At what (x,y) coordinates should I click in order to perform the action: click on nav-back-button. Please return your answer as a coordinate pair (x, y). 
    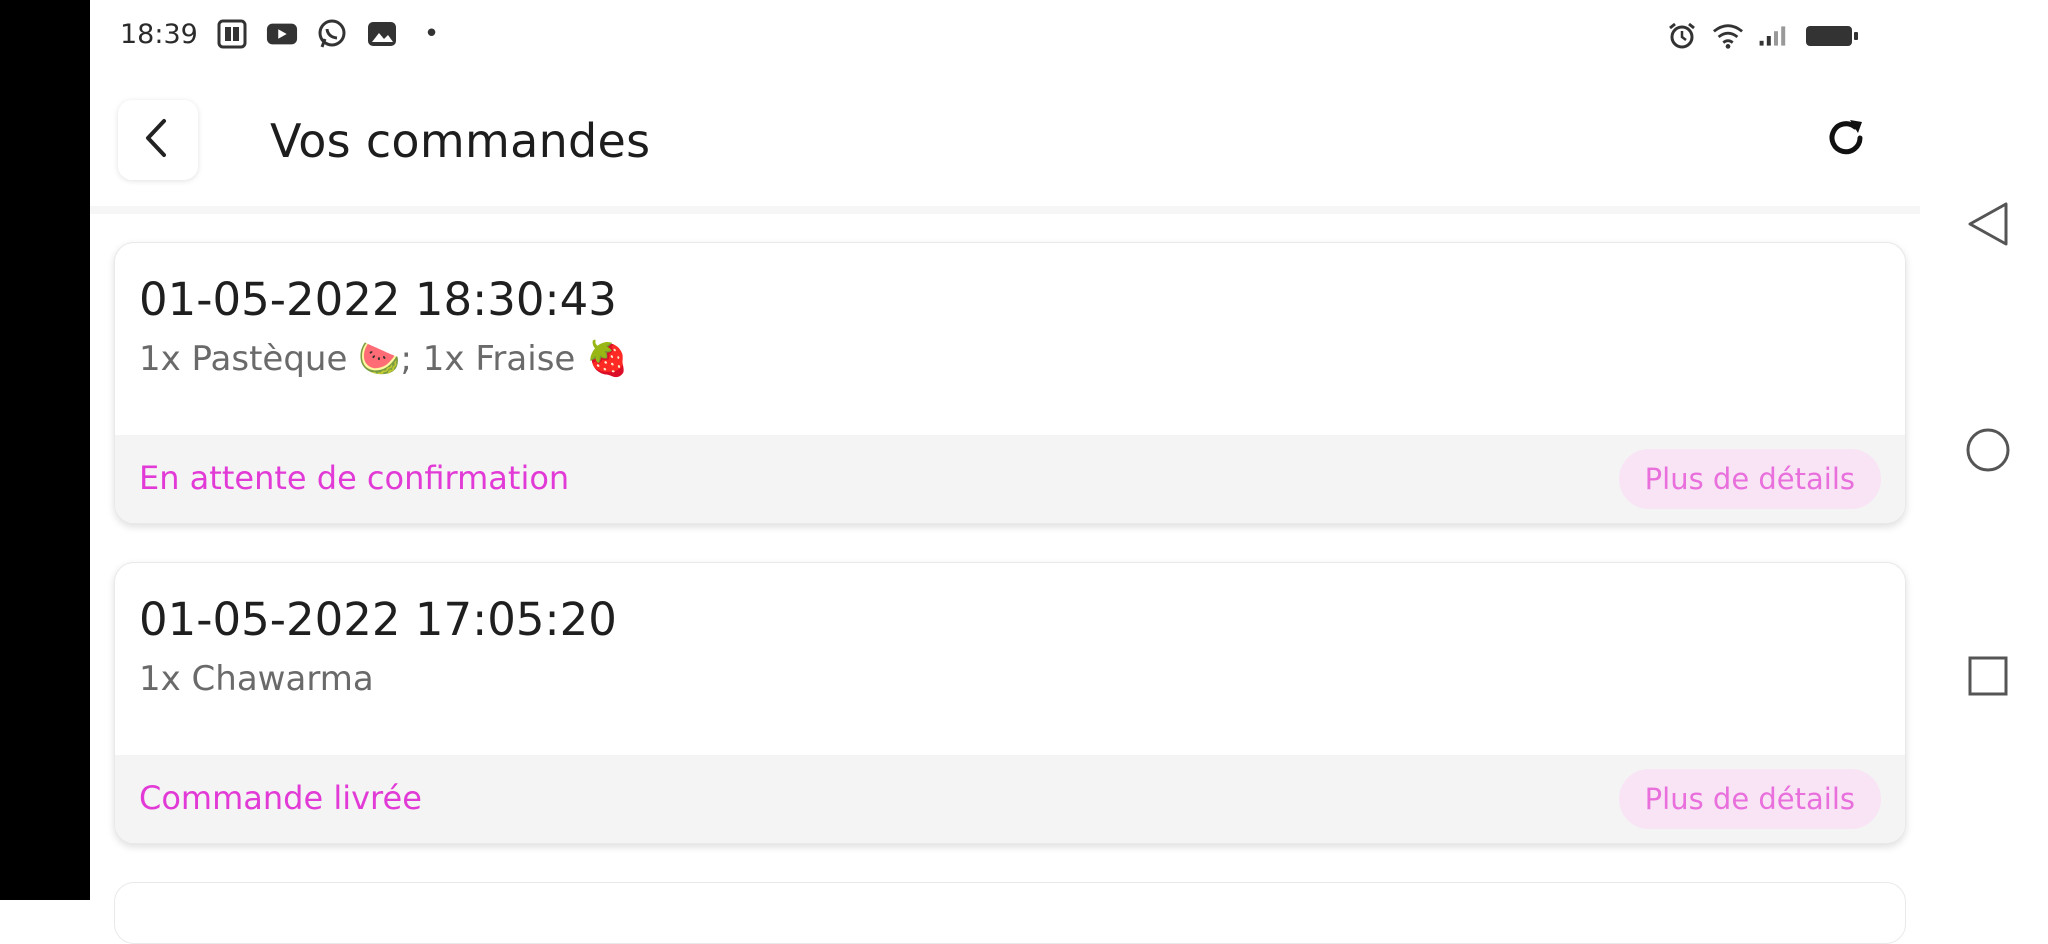
    Looking at the image, I should click on (1988, 226).